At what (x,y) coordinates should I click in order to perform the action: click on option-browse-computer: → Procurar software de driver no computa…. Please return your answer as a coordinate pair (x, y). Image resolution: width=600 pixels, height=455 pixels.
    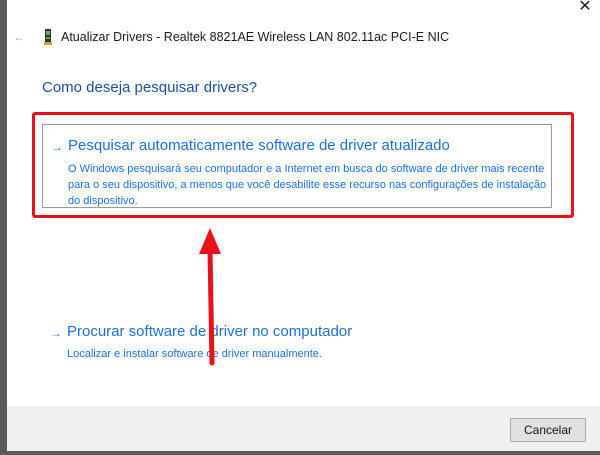
    Looking at the image, I should click on (272, 341).